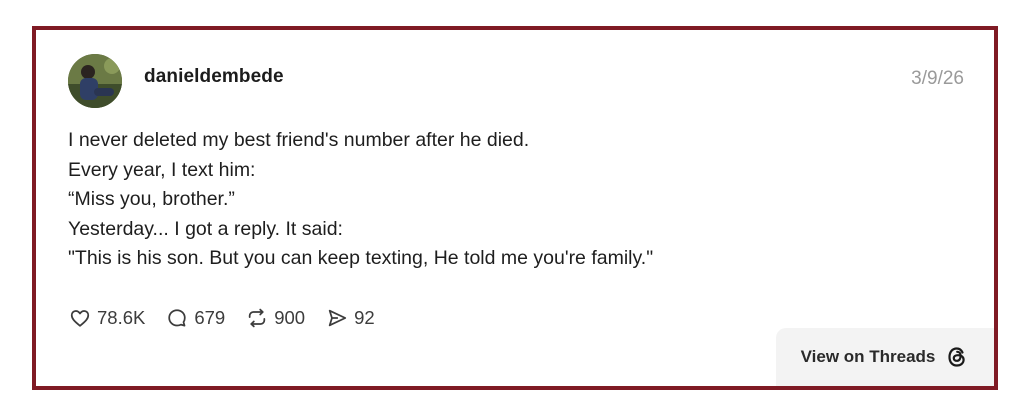 The width and height of the screenshot is (1024, 405). I want to click on username: danieldembede, so click(214, 77).